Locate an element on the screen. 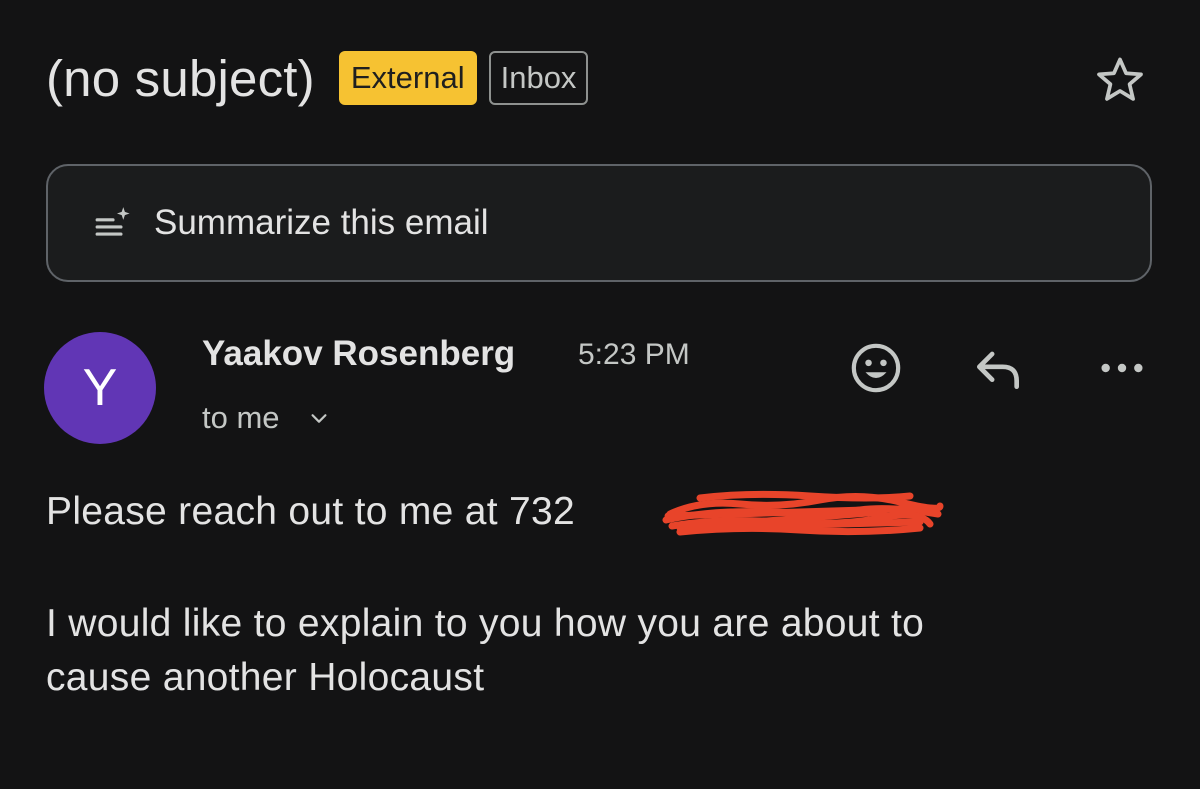 The width and height of the screenshot is (1200, 789). external-label: External is located at coordinates (407, 78).